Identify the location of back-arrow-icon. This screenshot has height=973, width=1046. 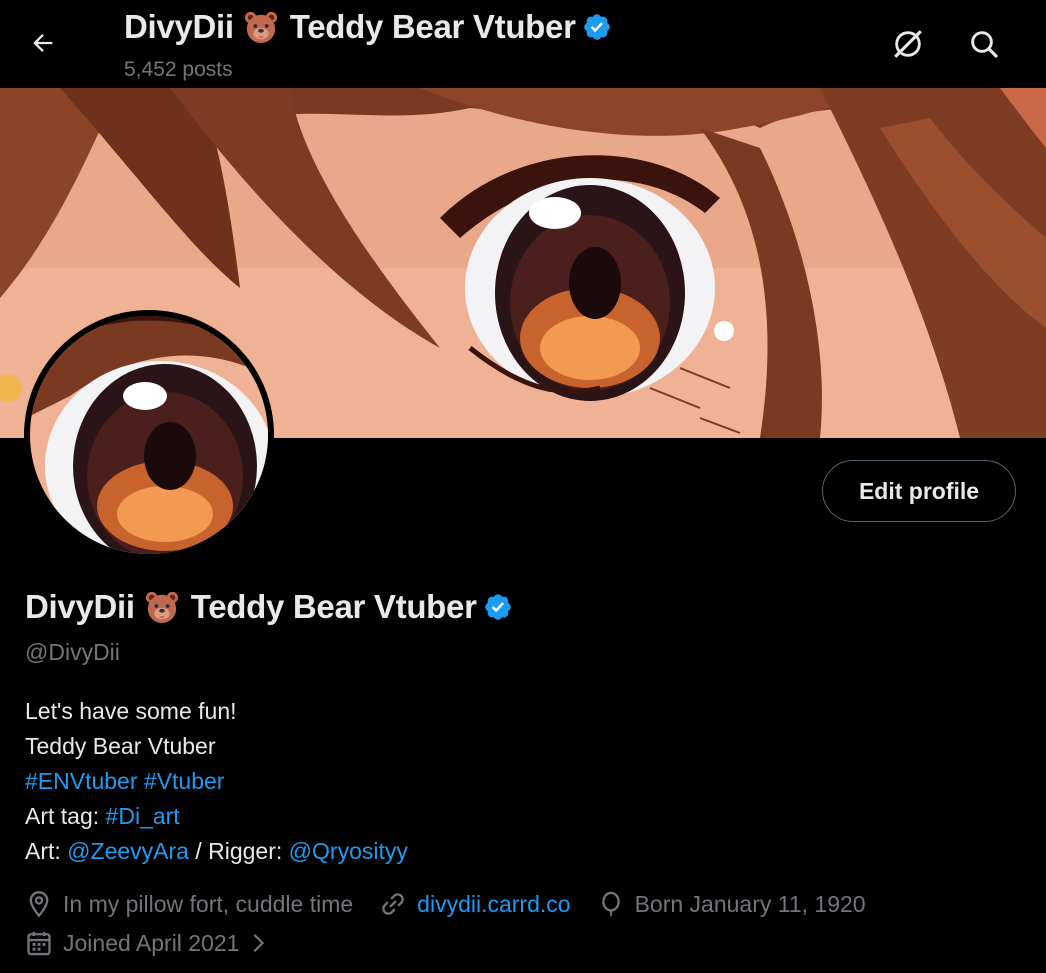
(43, 43).